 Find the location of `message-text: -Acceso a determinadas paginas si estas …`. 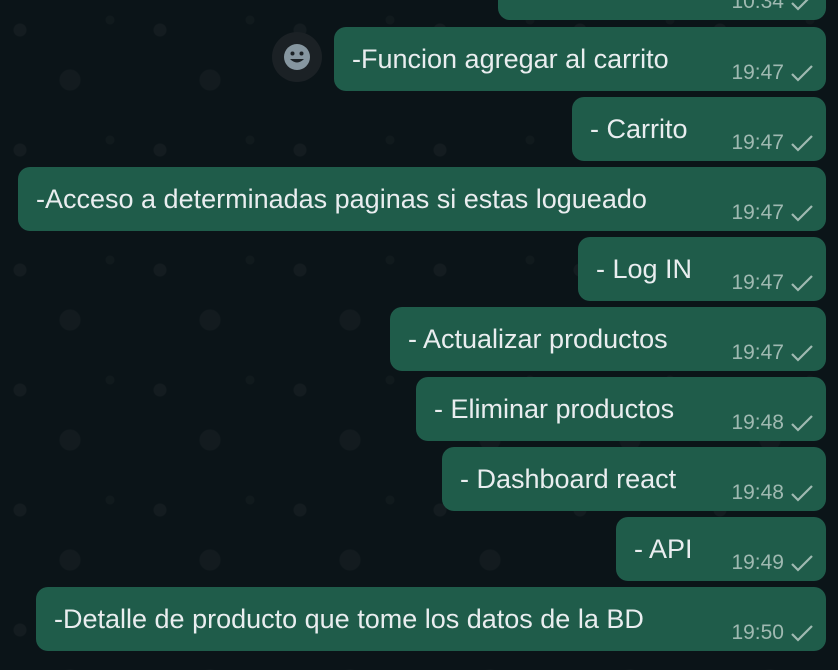

message-text: -Acceso a determinadas paginas si estas … is located at coordinates (341, 199).